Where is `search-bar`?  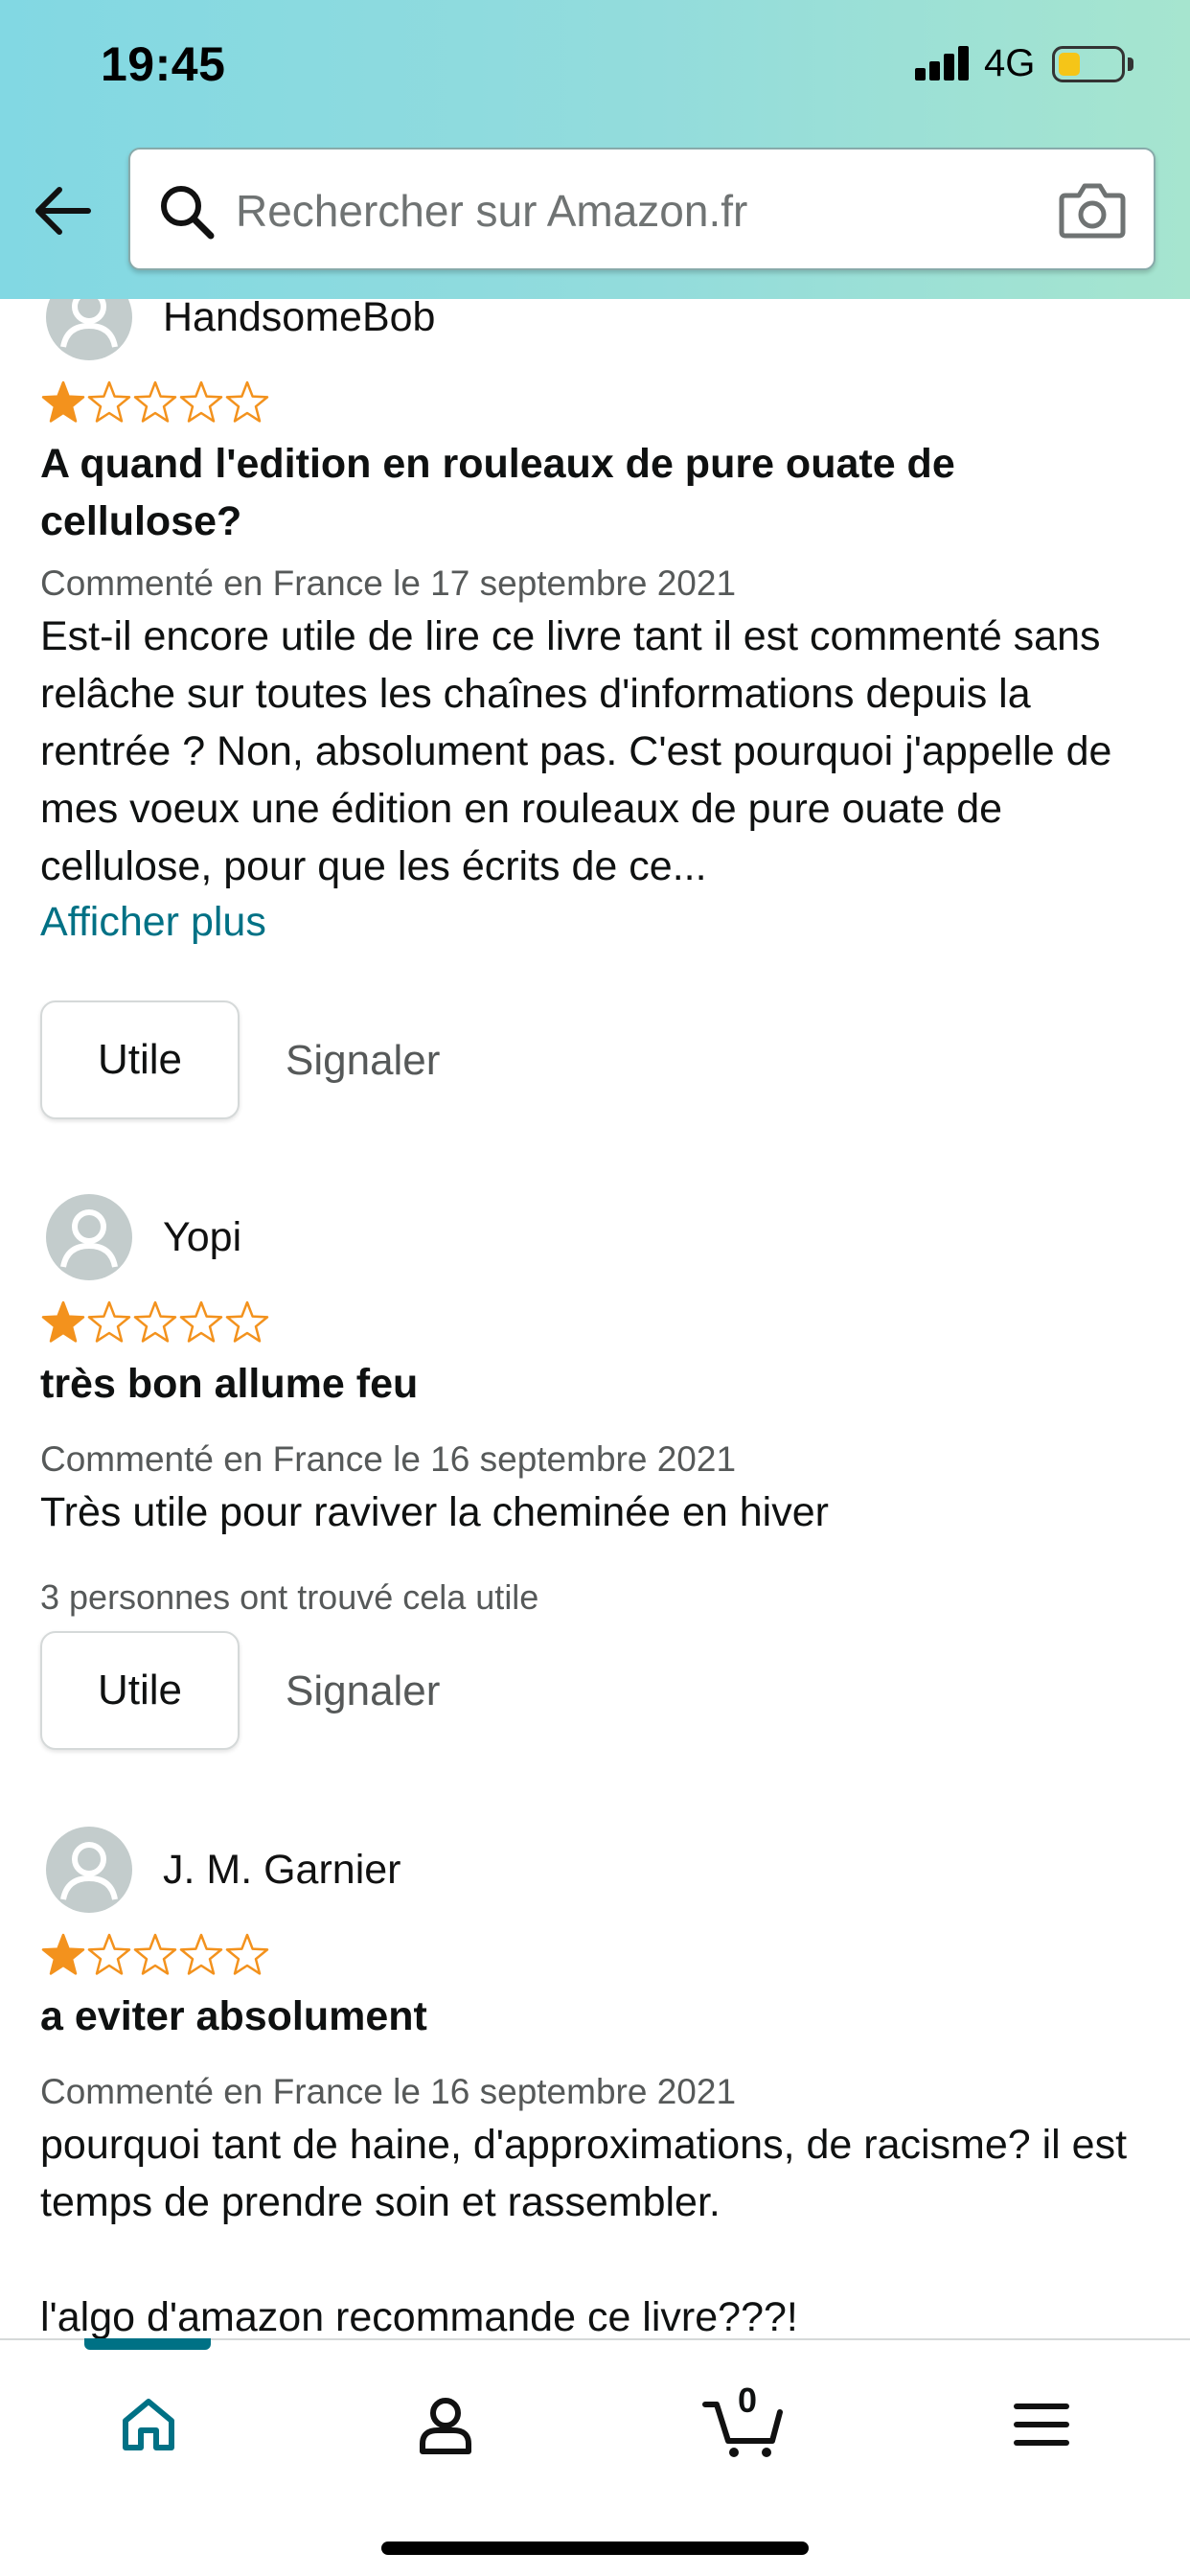
search-bar is located at coordinates (642, 209).